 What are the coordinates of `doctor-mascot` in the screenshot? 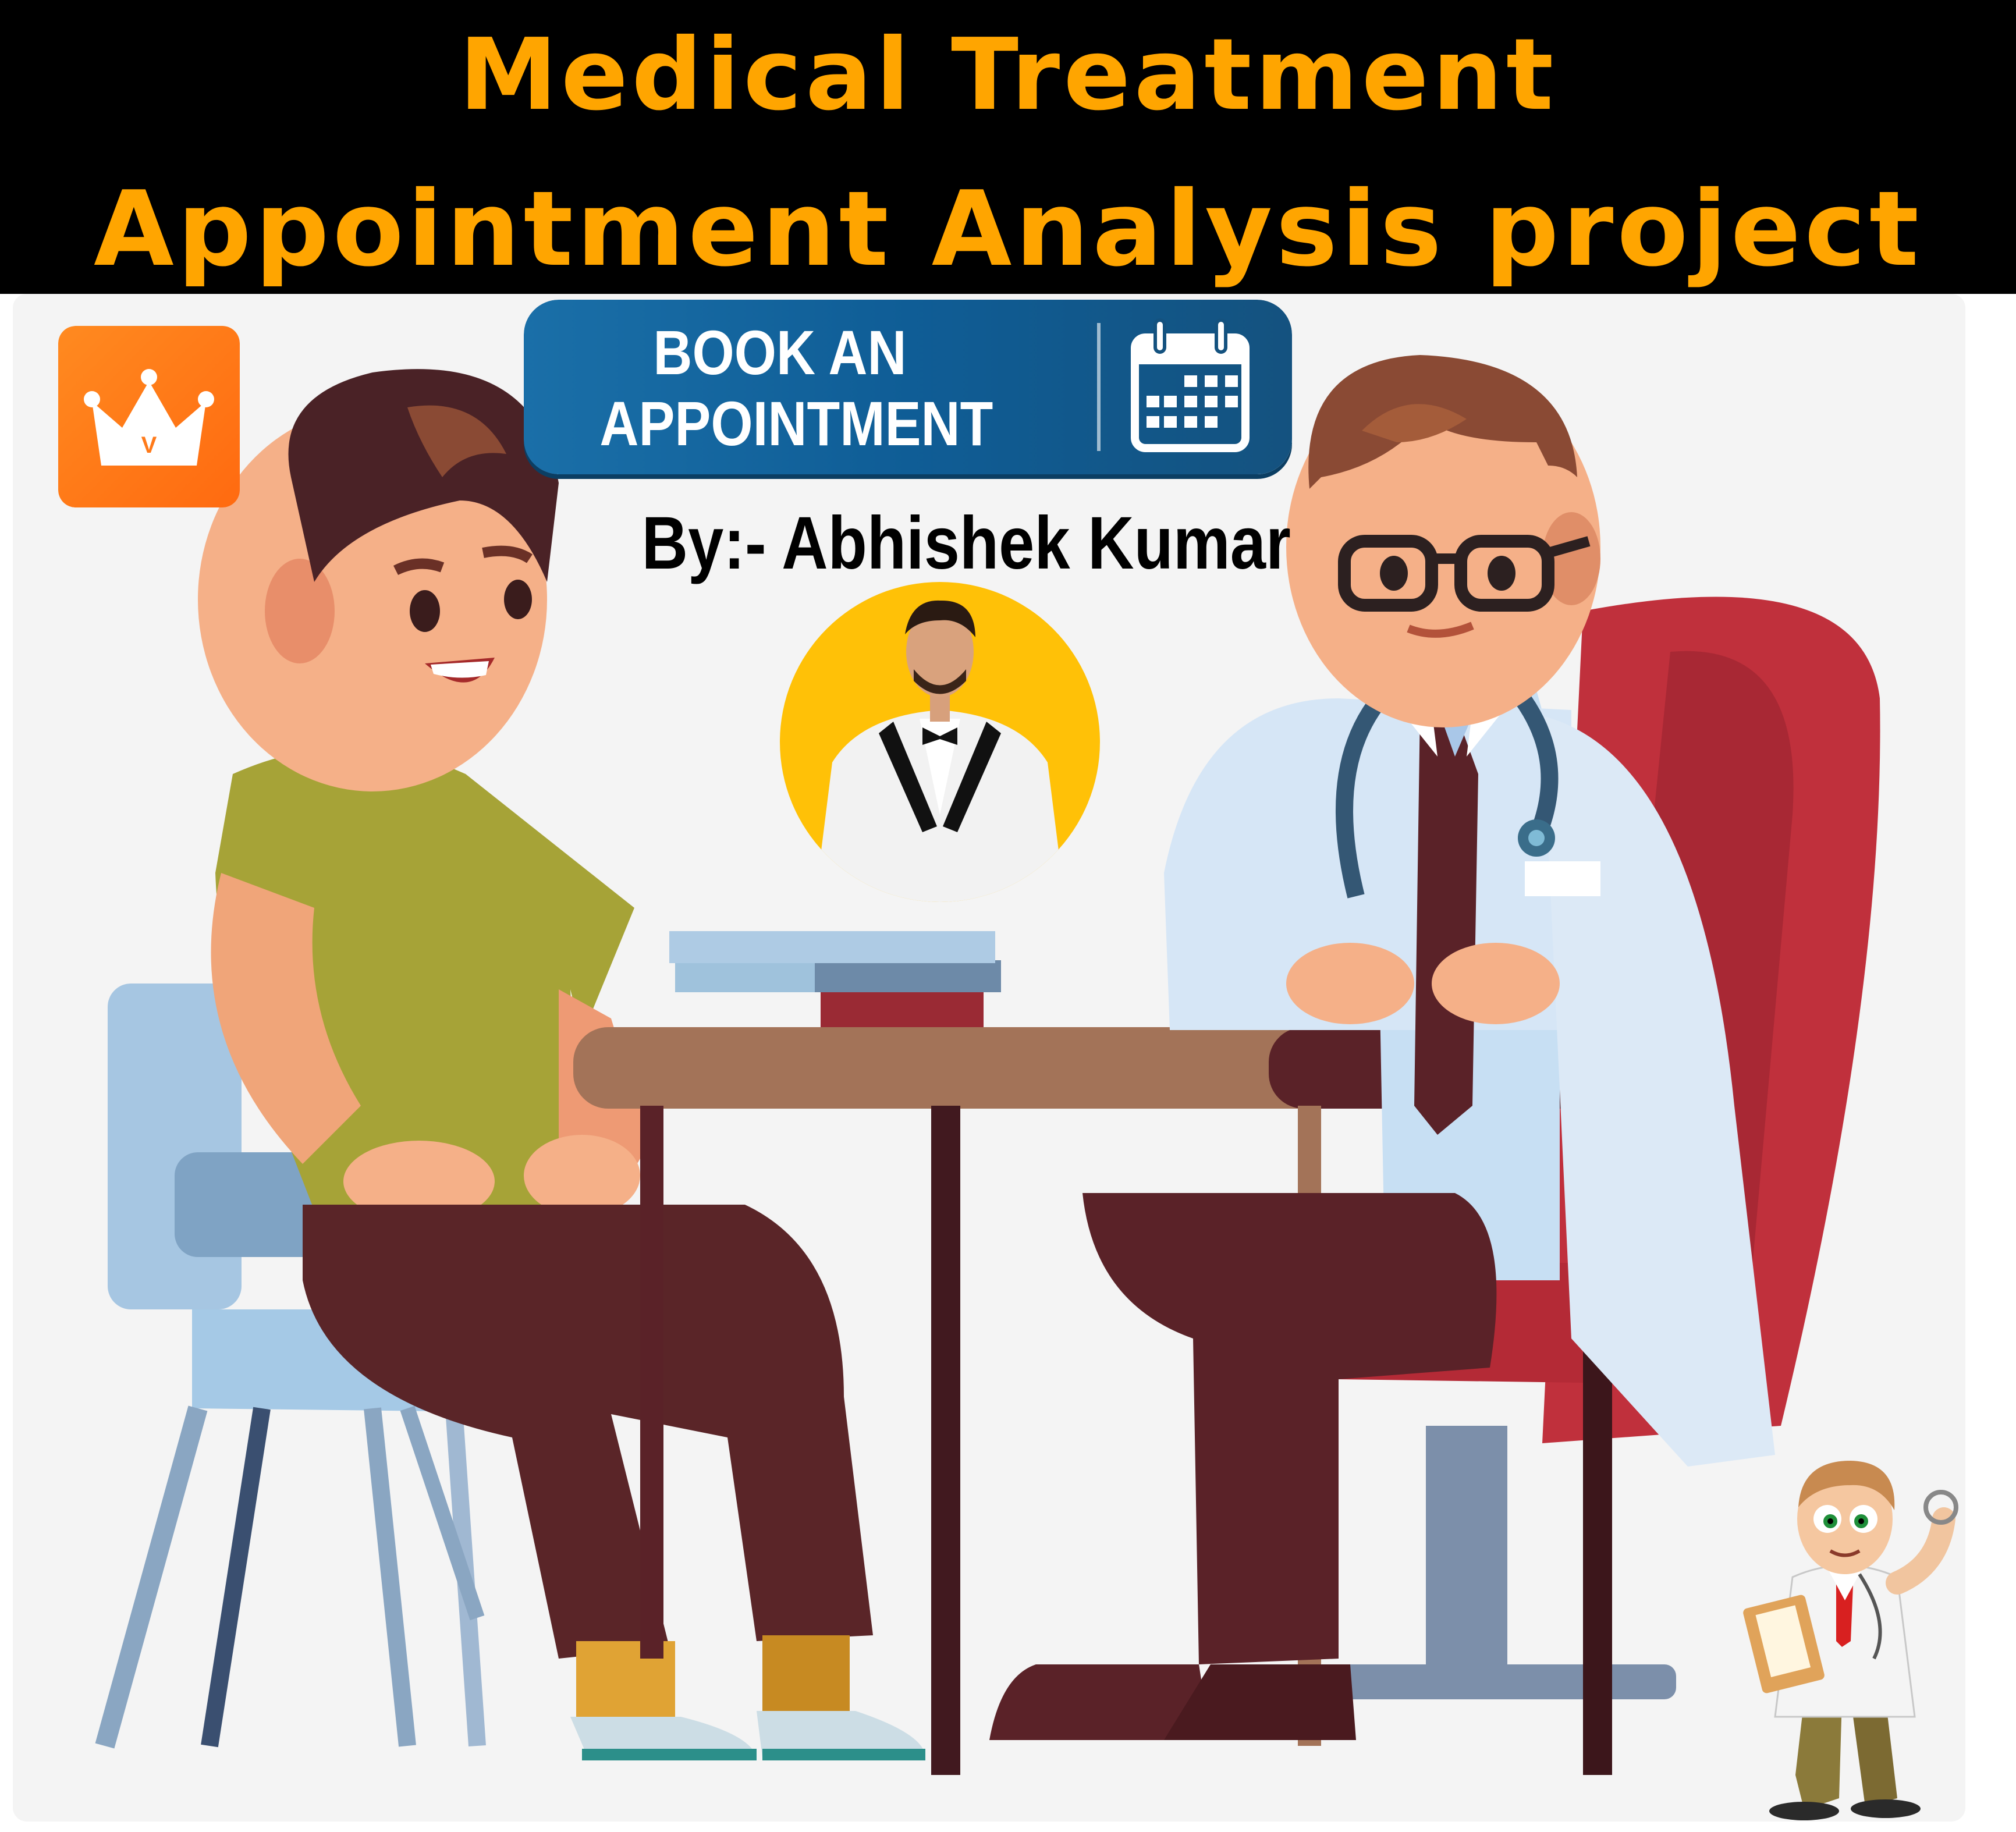 It's located at (1850, 1641).